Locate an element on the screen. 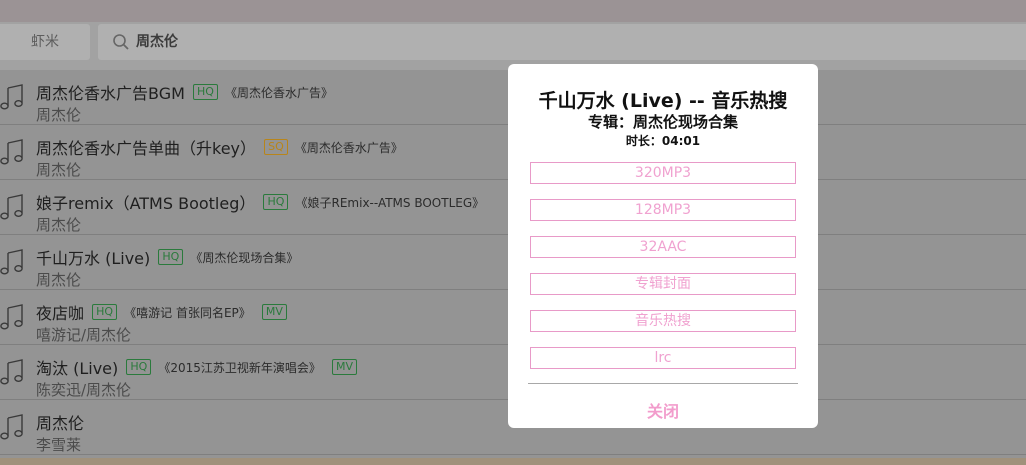 The height and width of the screenshot is (465, 1026). song-title: 淘汰 (Live) is located at coordinates (77, 368).